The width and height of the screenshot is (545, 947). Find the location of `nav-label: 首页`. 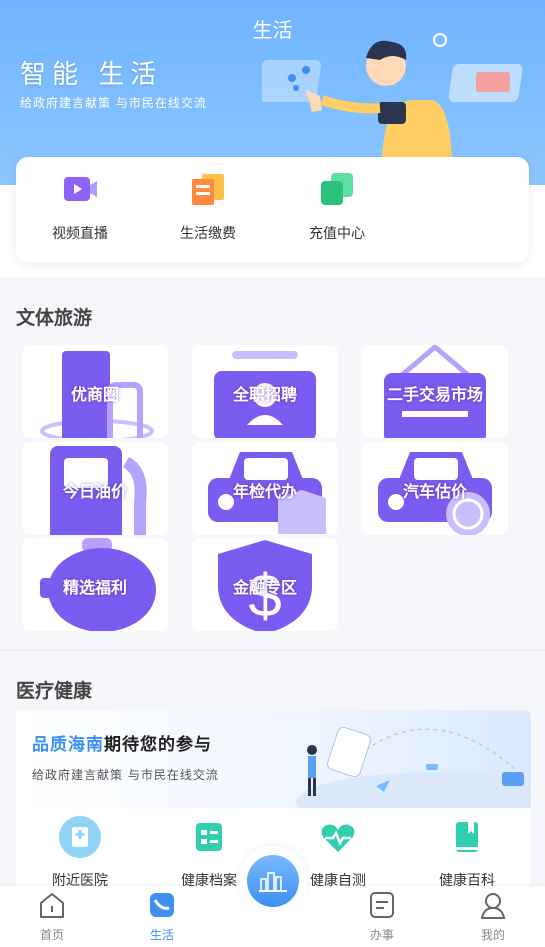

nav-label: 首页 is located at coordinates (51, 935).